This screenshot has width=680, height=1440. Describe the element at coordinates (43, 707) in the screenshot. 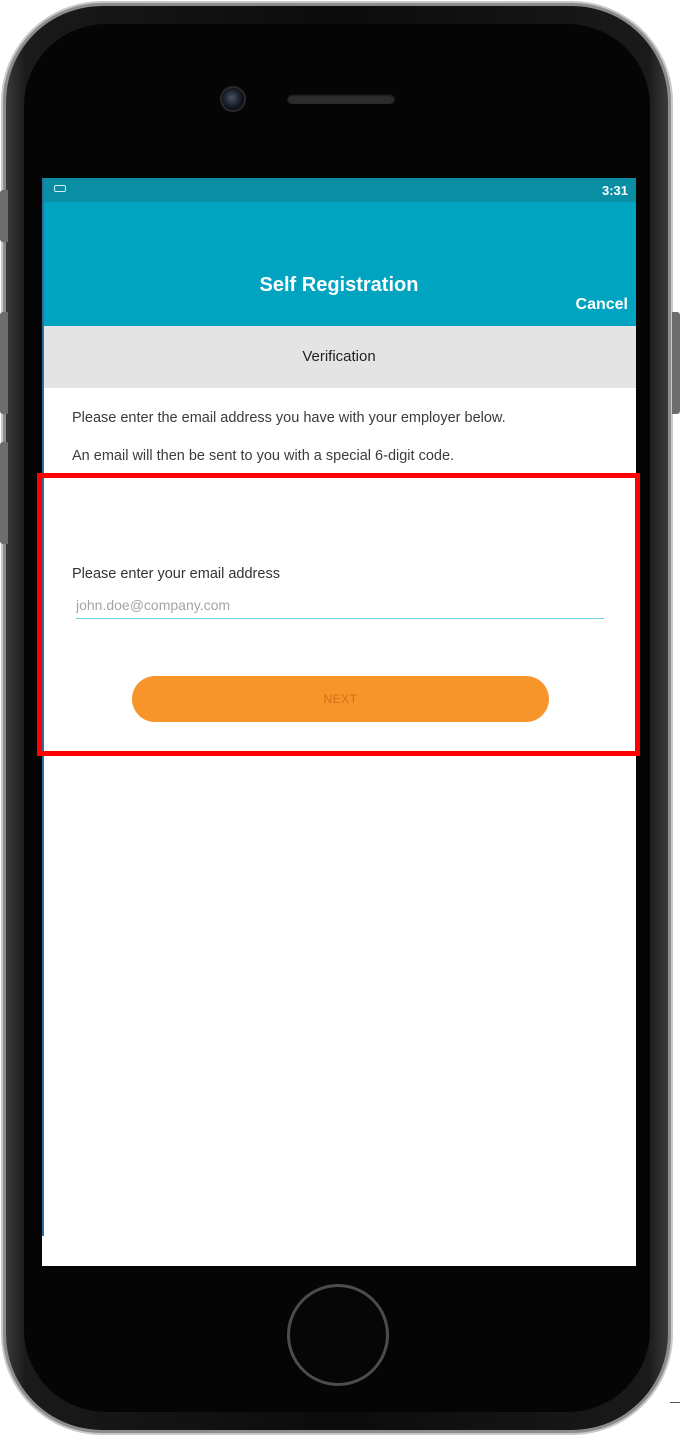

I see `screen-edge-line` at that location.